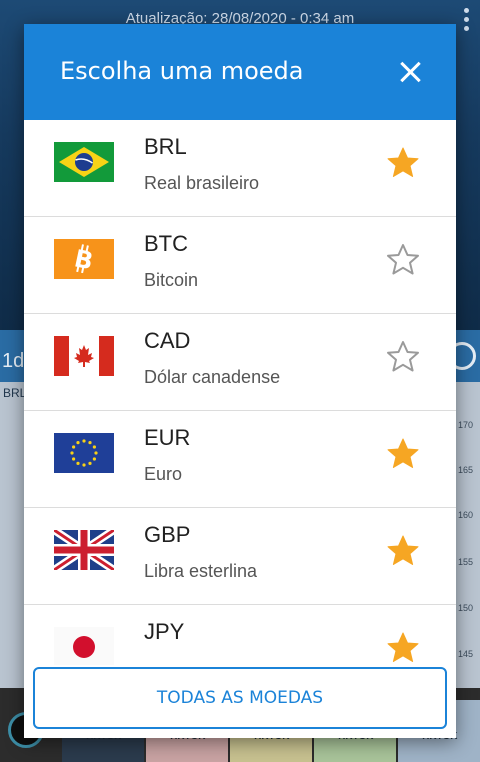 The image size is (480, 762). I want to click on currency-name: Bitcoin, so click(171, 280).